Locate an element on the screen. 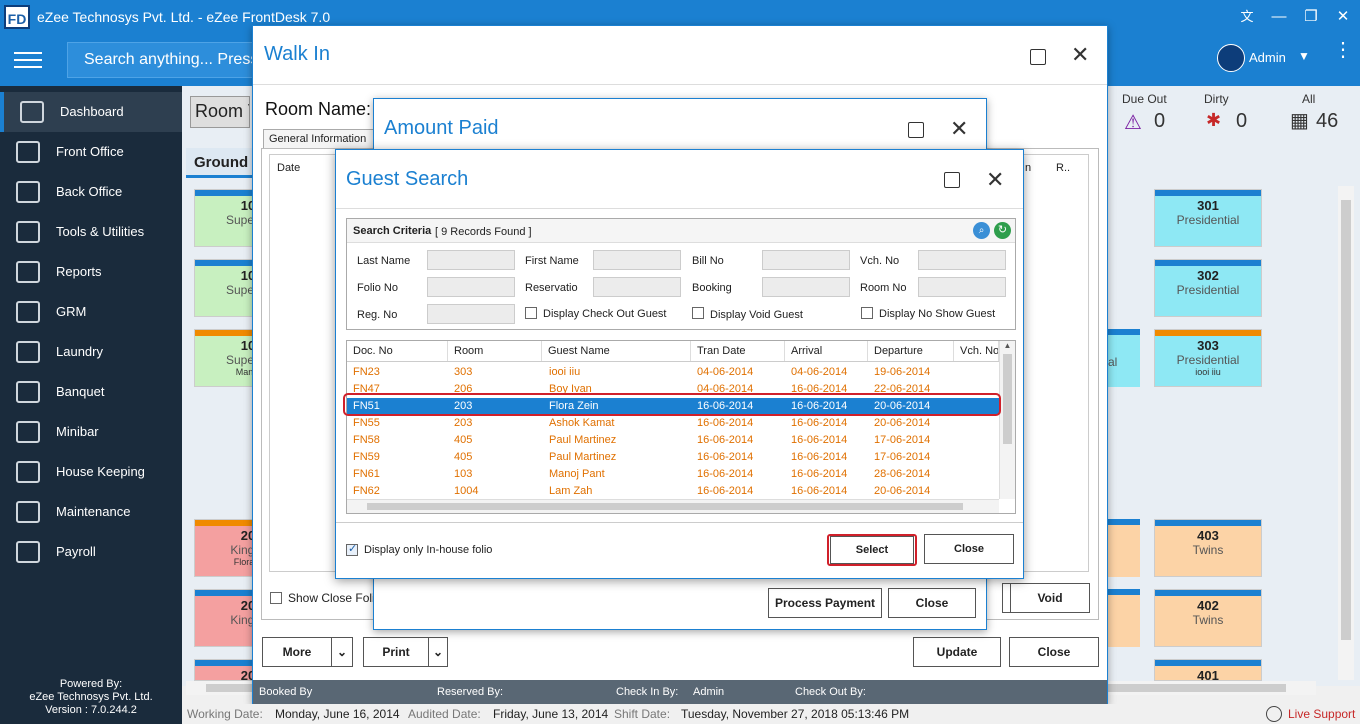 Image resolution: width=1360 pixels, height=724 pixels. update-button: Update is located at coordinates (957, 652).